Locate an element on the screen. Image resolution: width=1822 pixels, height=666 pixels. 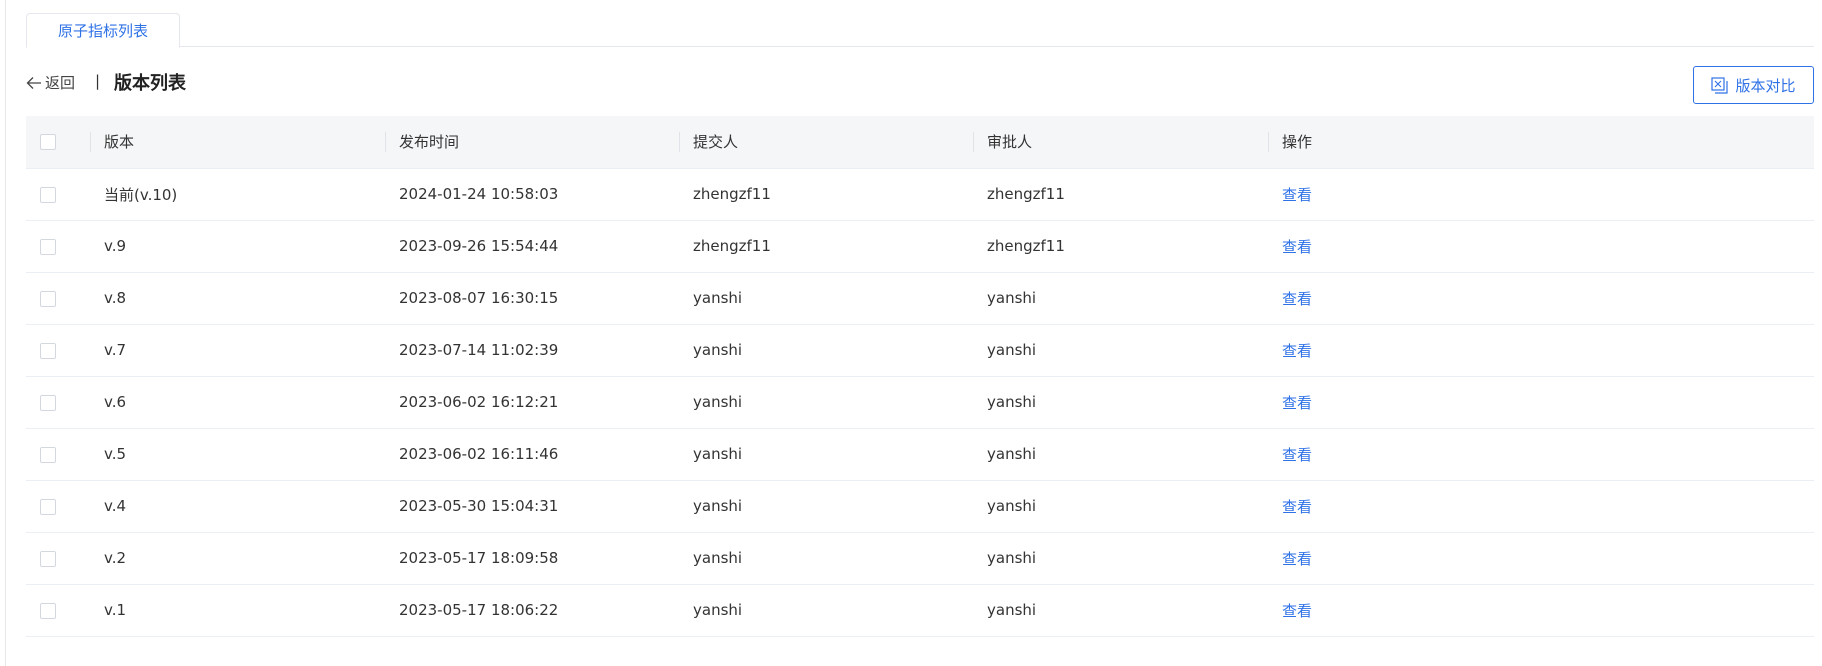
column-header-submitter: 提交人 is located at coordinates (826, 142).